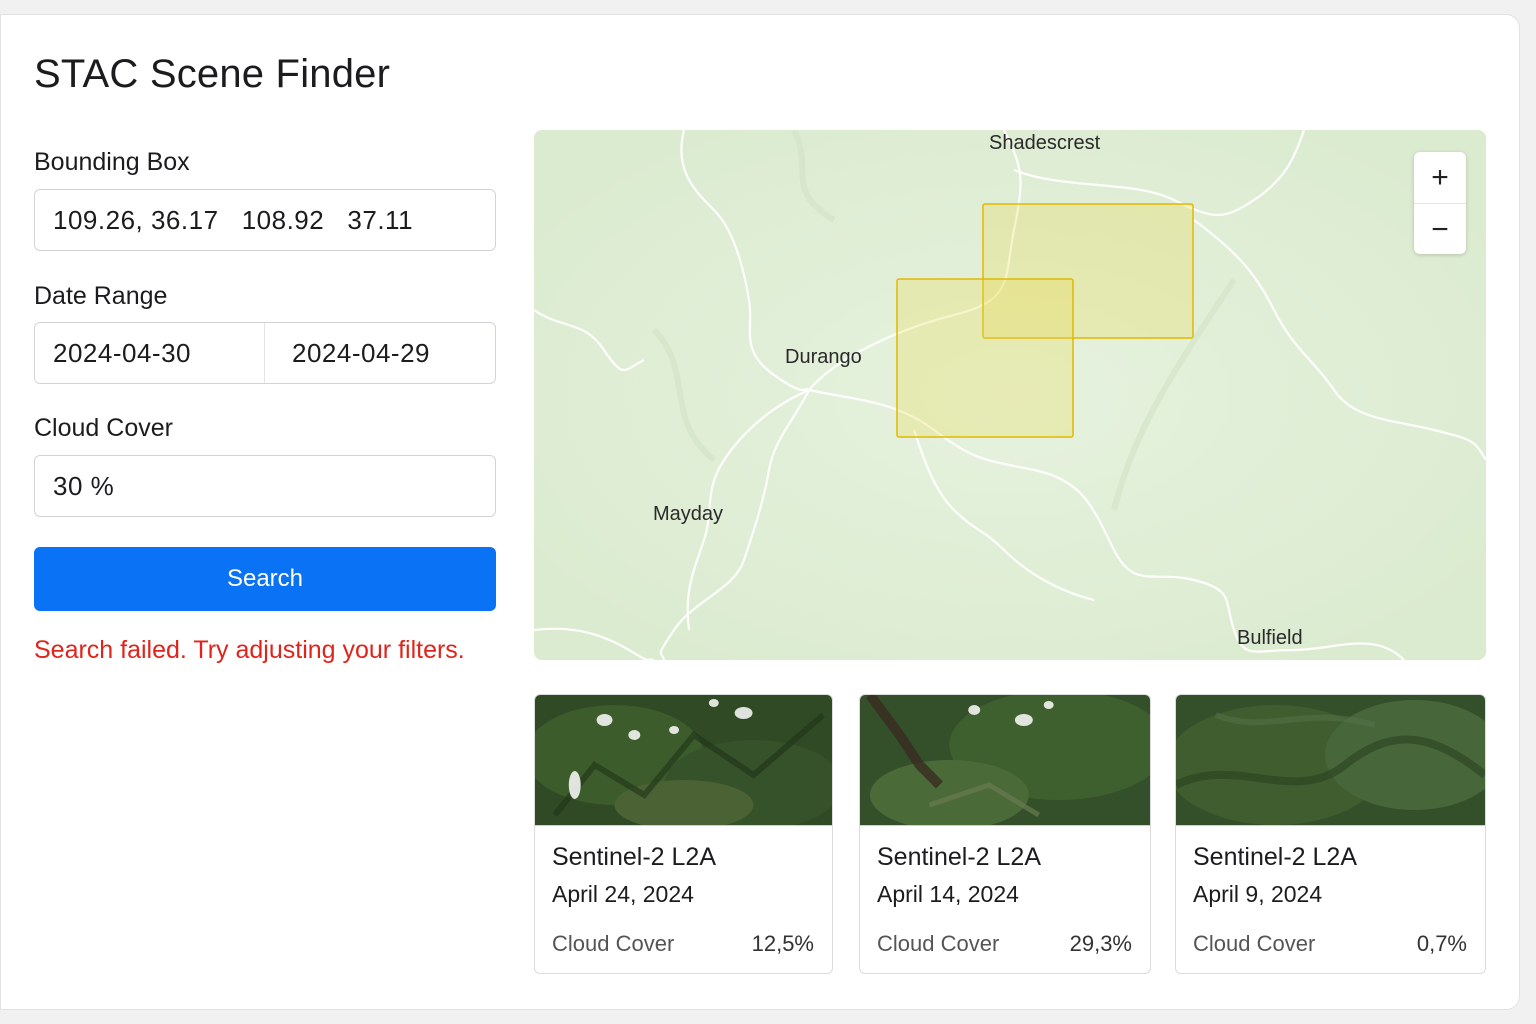 The height and width of the screenshot is (1024, 1536). I want to click on card-date: April 9, 2024, so click(1258, 894).